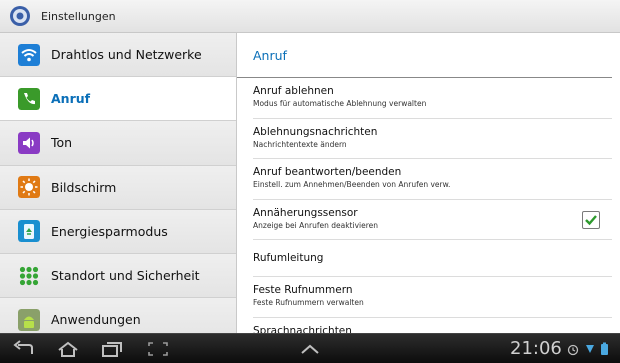 The width and height of the screenshot is (620, 363). Describe the element at coordinates (308, 302) in the screenshot. I see `setting-subtitle: Feste Rufnummern verwalten` at that location.